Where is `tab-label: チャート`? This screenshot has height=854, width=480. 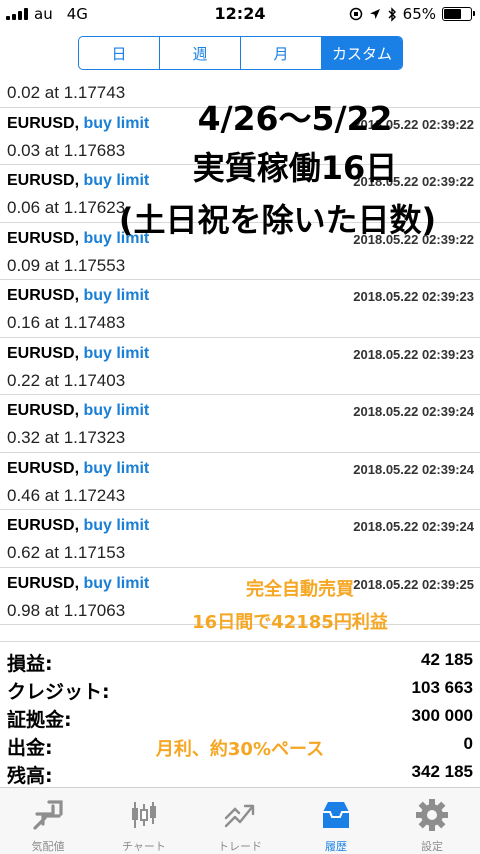
tab-label: チャート is located at coordinates (144, 846).